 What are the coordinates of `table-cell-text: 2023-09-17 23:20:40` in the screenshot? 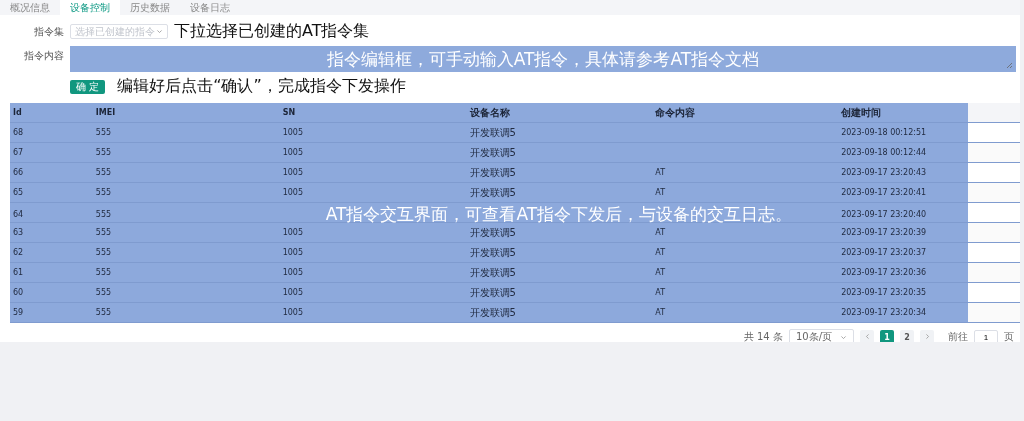 It's located at (884, 214).